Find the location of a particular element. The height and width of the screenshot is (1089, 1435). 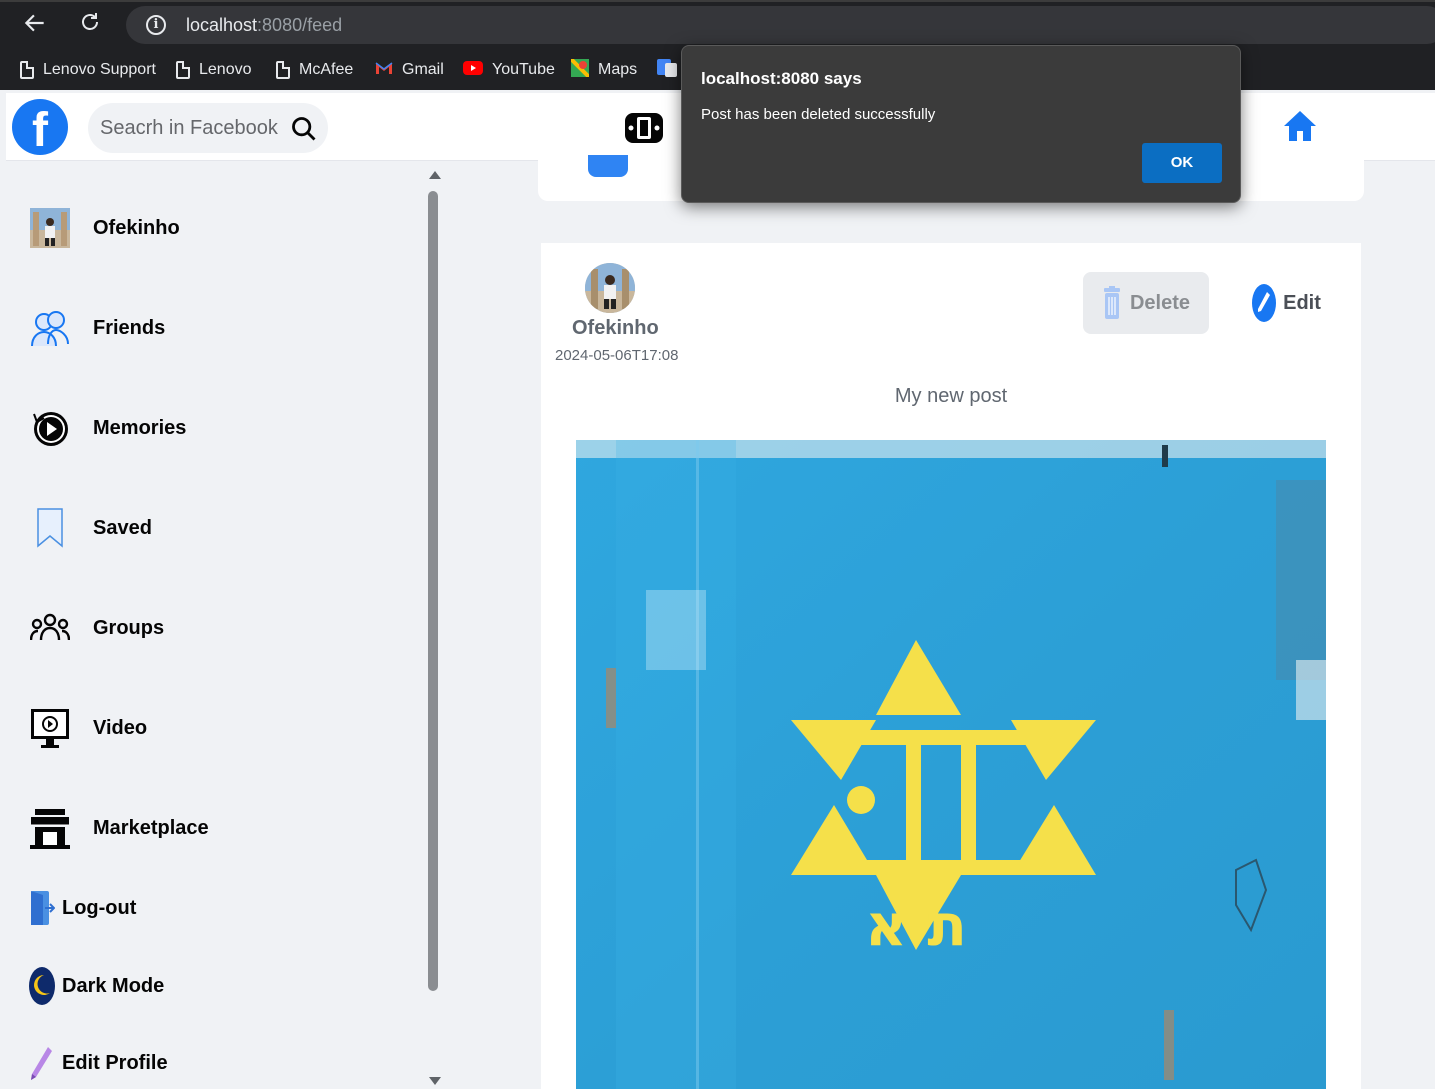

sidebar-item-label: Marketplace is located at coordinates (151, 827).